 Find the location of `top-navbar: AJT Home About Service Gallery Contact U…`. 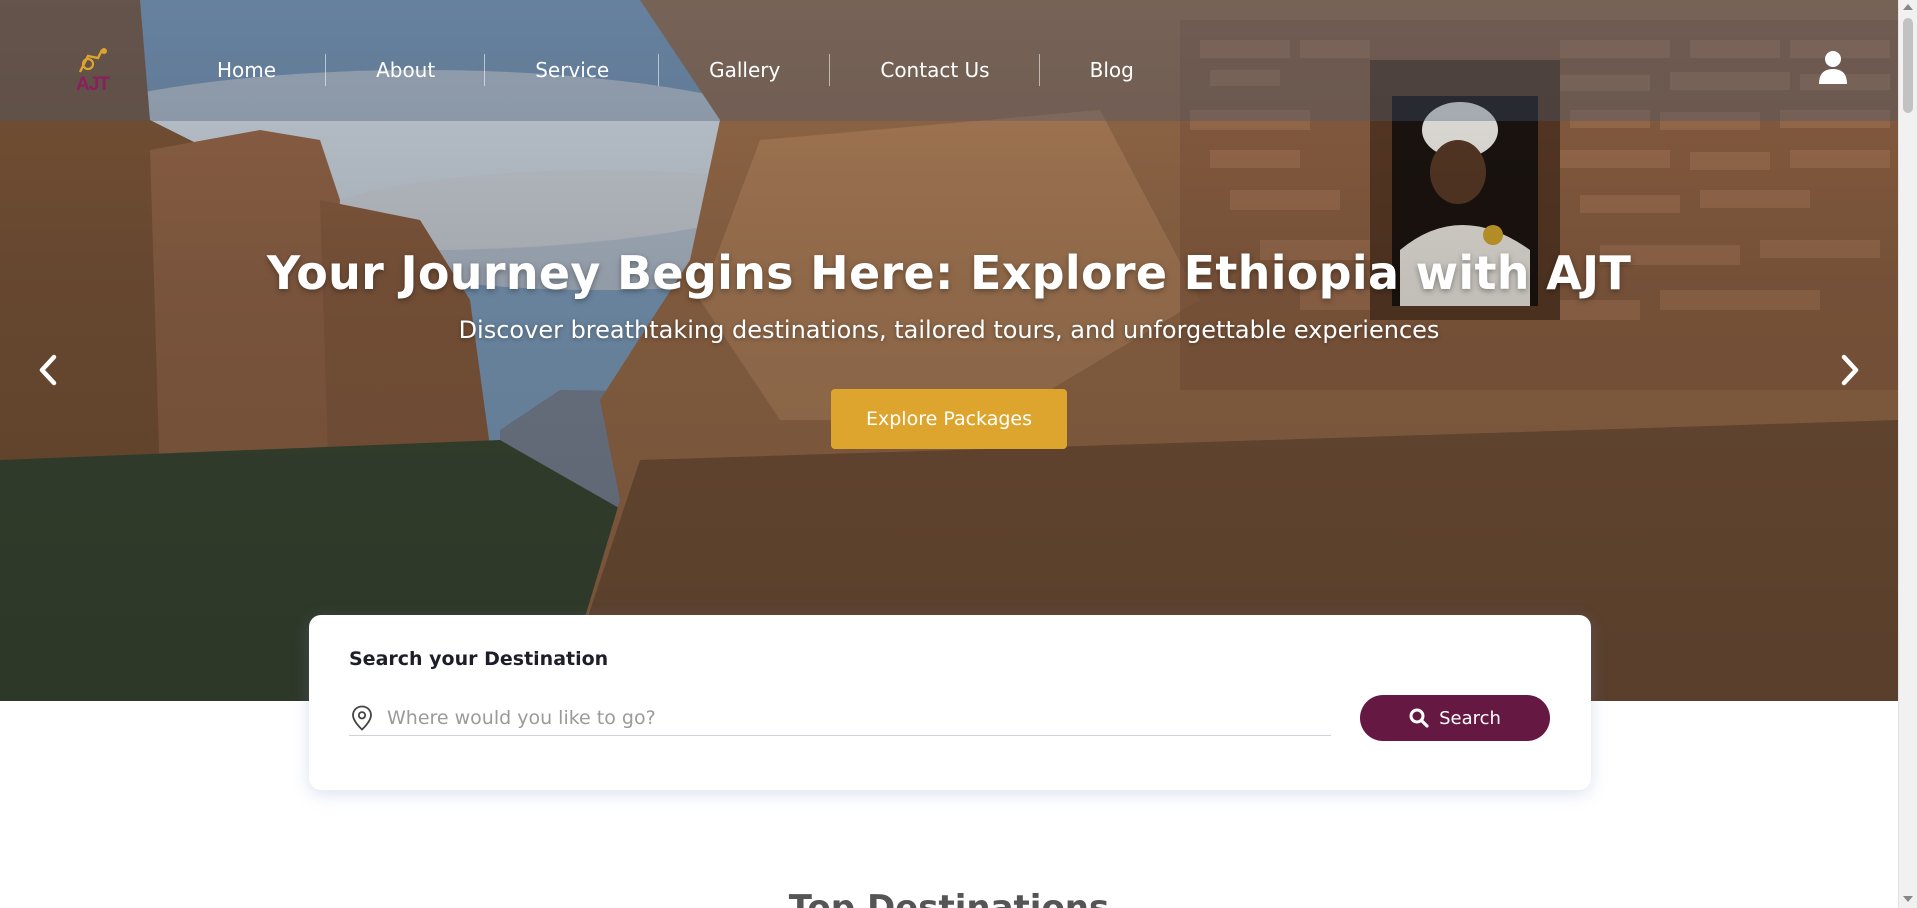

top-navbar: AJT Home About Service Gallery Contact U… is located at coordinates (949, 60).